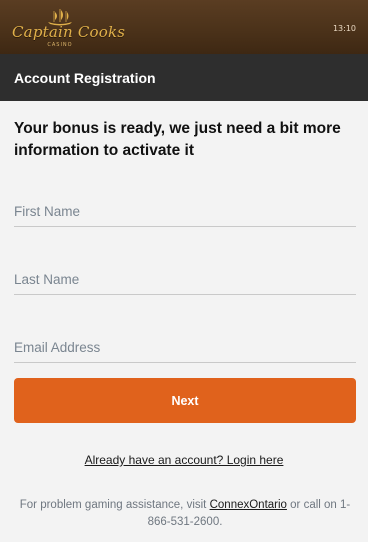 Image resolution: width=368 pixels, height=542 pixels. What do you see at coordinates (113, 505) in the screenshot?
I see `footer-prefix: For problem gaming assistance, visit` at bounding box center [113, 505].